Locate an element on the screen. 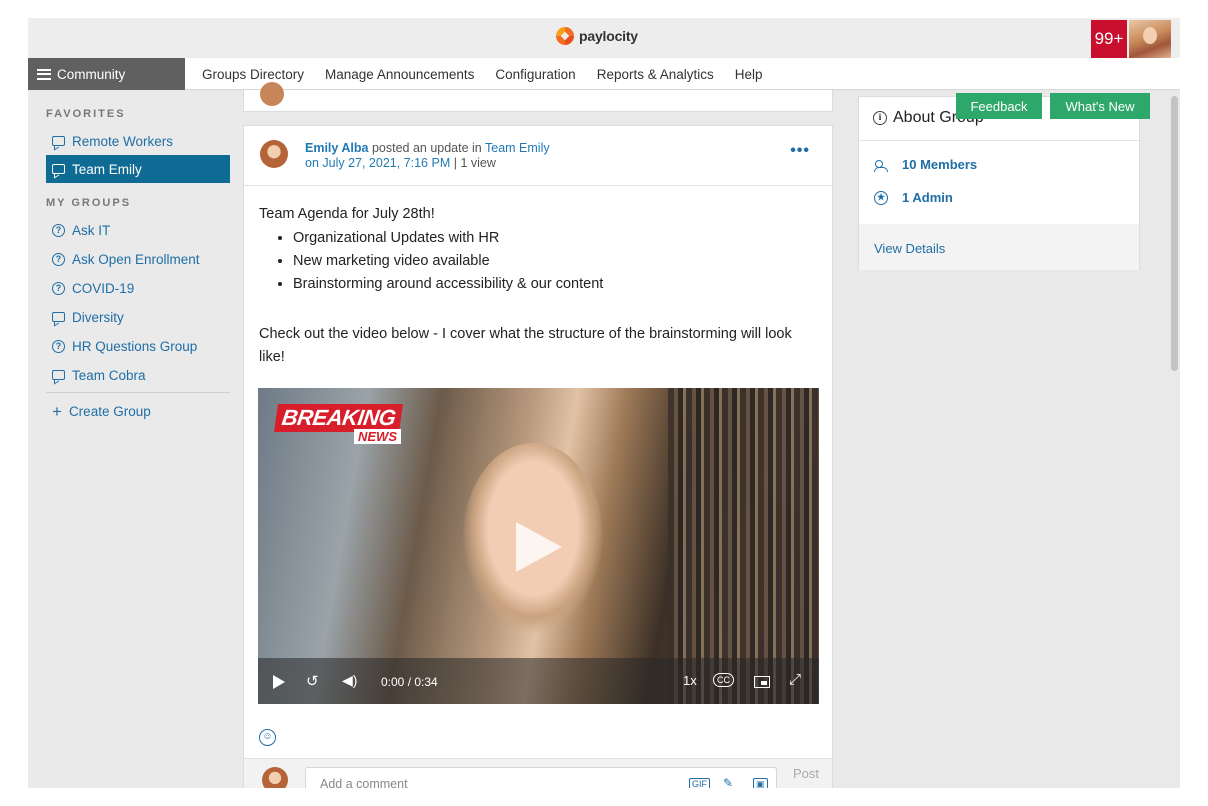 The width and height of the screenshot is (1208, 806). sidebar-item-ask-it: ? Ask IT is located at coordinates (138, 230).